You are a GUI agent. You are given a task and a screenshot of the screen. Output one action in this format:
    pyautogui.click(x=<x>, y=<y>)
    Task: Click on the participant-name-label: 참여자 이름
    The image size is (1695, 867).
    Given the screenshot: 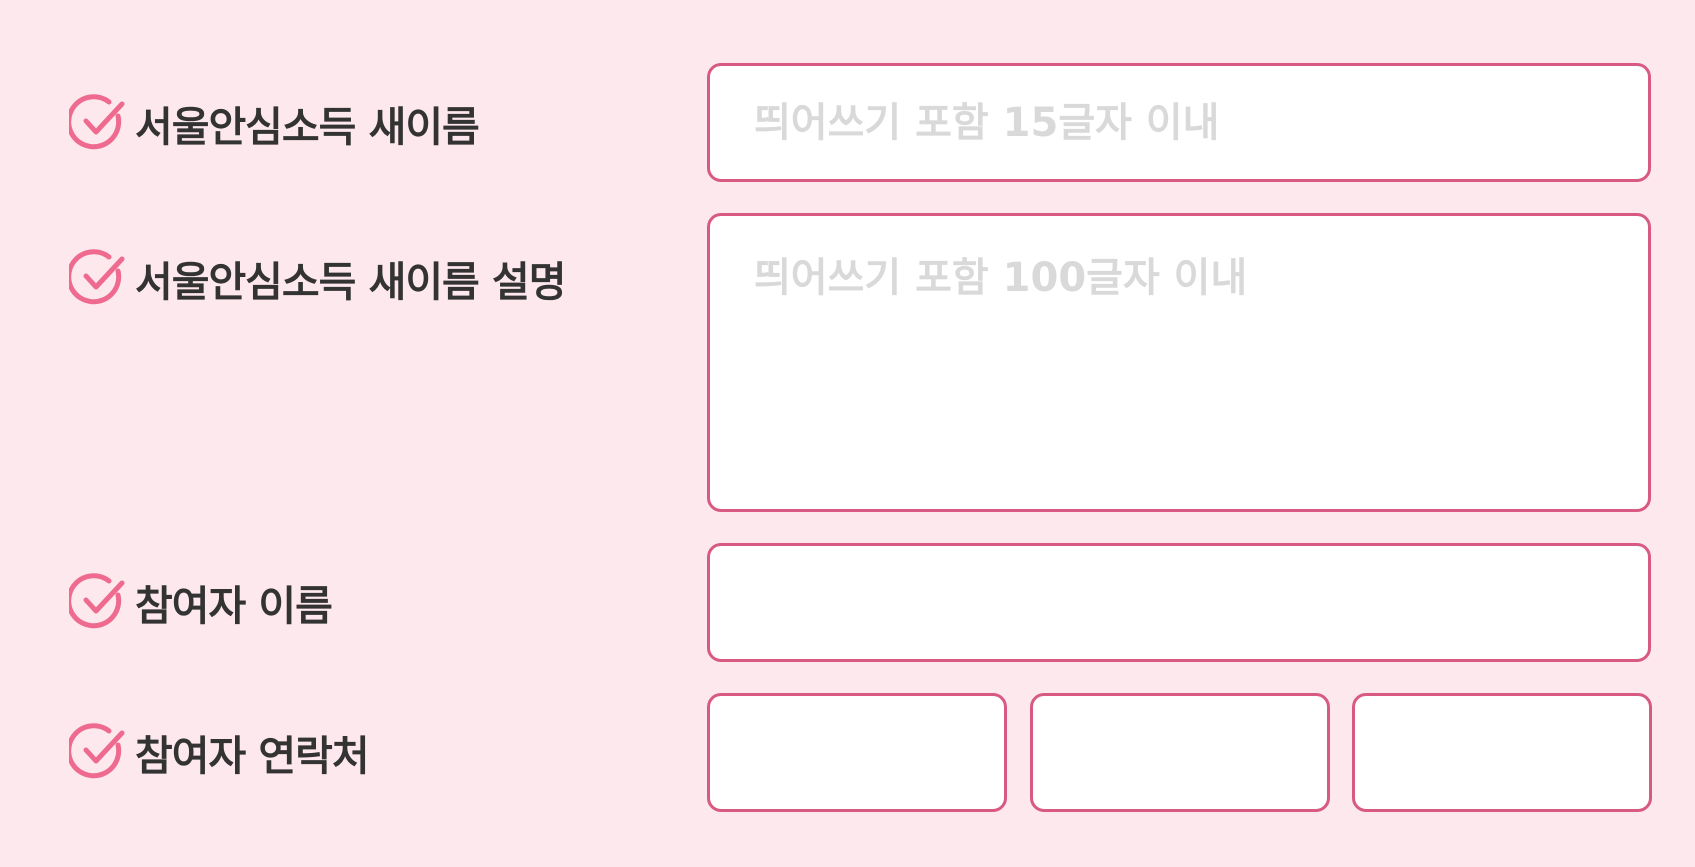 What is the action you would take?
    pyautogui.click(x=234, y=606)
    